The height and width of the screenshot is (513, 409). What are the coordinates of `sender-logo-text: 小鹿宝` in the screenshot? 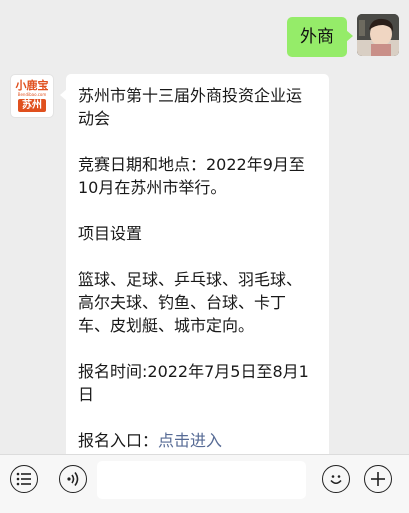 It's located at (32, 85).